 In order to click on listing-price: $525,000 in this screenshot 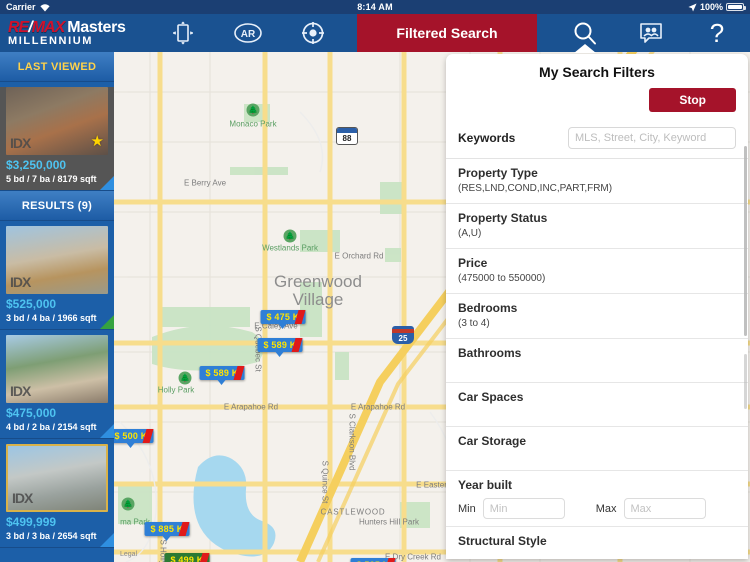, I will do `click(31, 304)`.